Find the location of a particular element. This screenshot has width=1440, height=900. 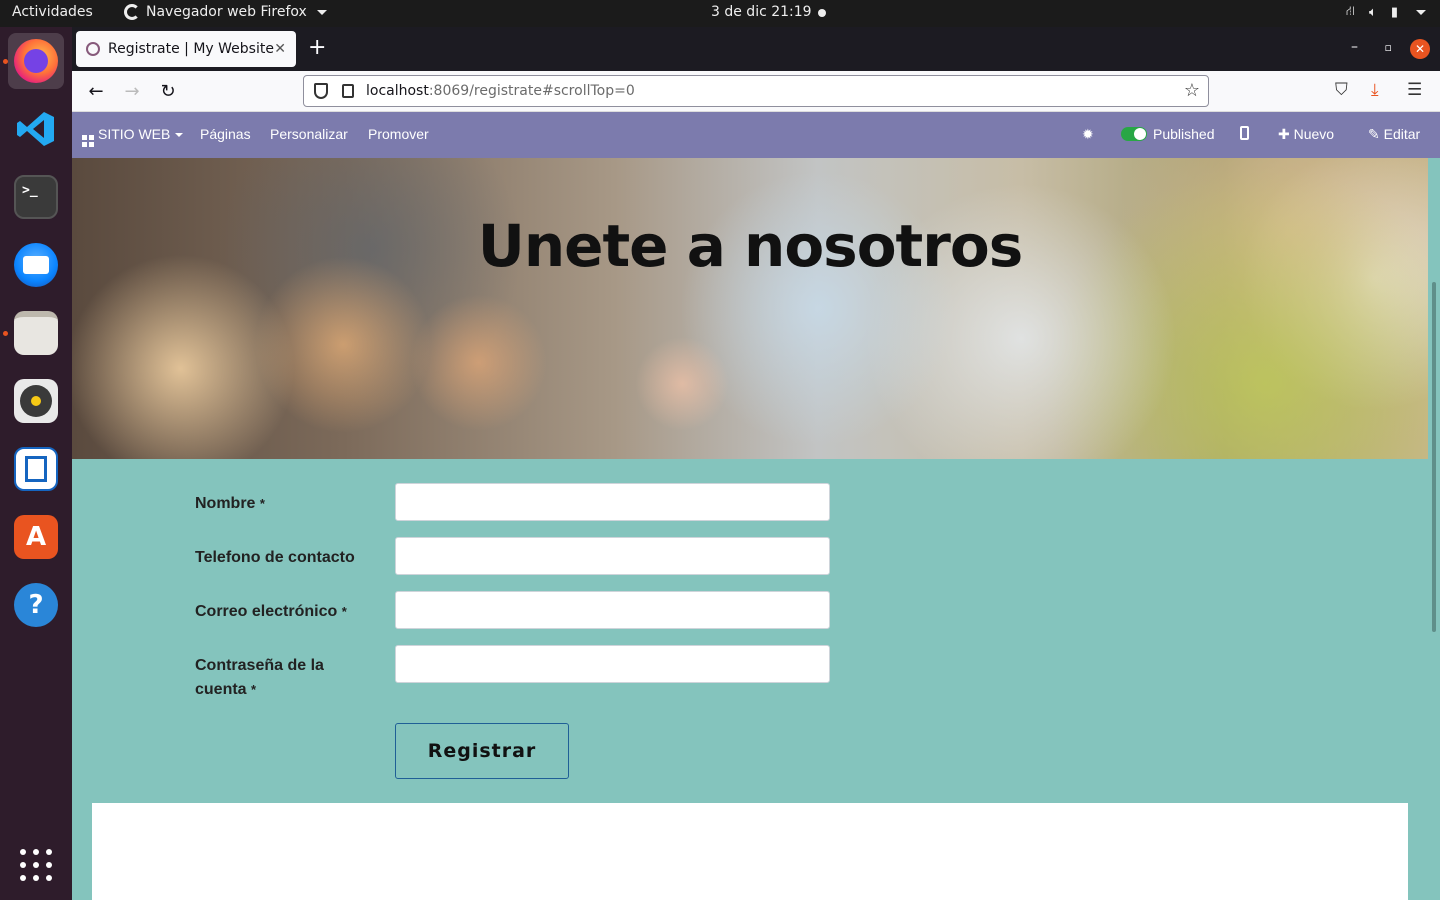

show-apps-icon is located at coordinates (36, 865).